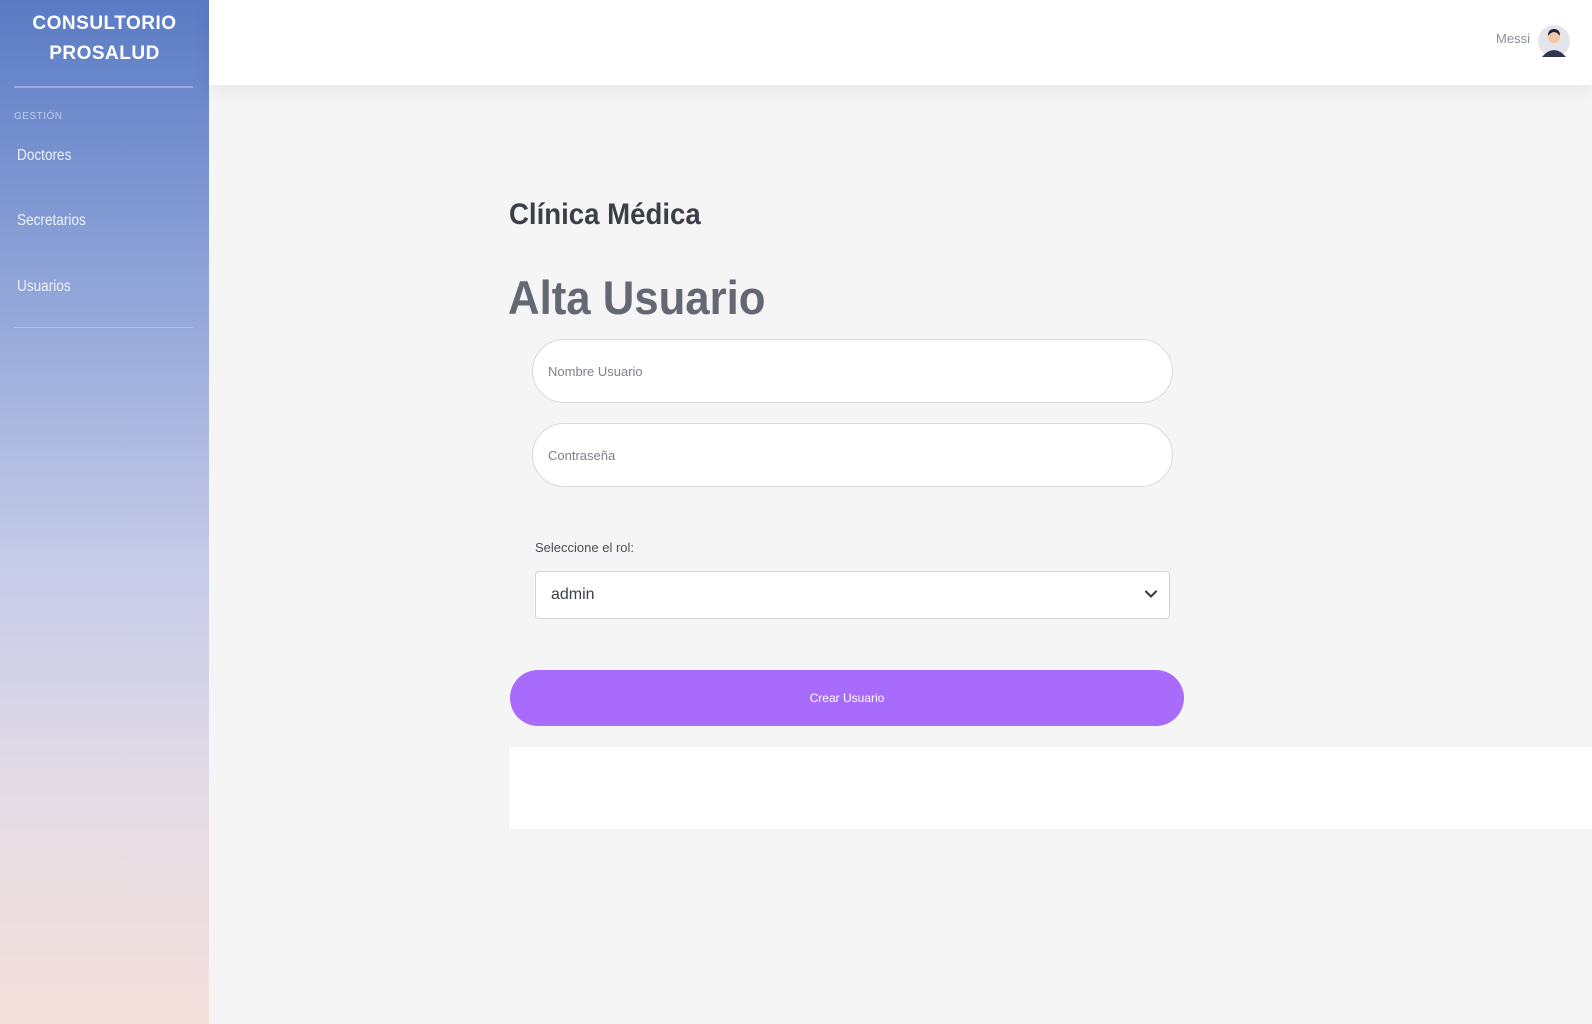  Describe the element at coordinates (1554, 41) in the screenshot. I see `user-avatar-icon` at that location.